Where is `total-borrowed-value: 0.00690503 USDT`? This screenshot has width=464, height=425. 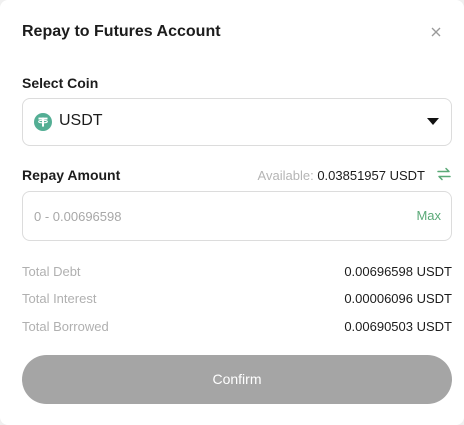 total-borrowed-value: 0.00690503 USDT is located at coordinates (398, 326).